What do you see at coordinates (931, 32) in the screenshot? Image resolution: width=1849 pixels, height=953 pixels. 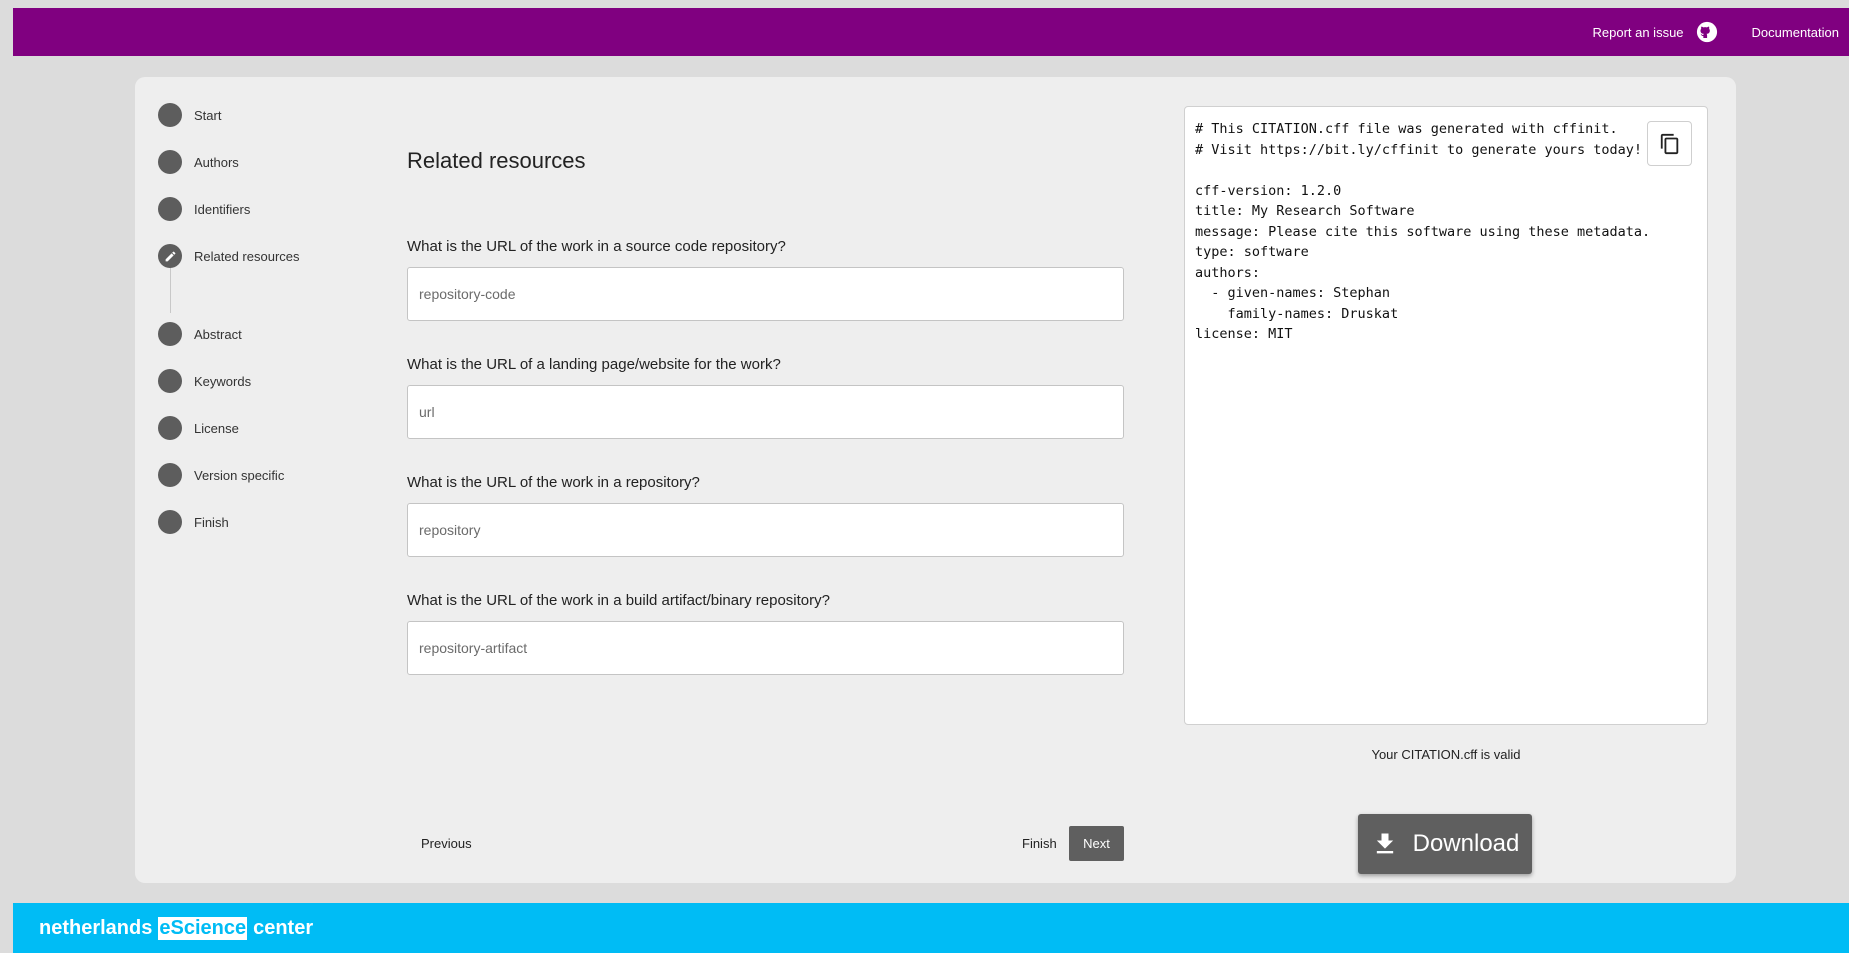 I see `top-bar: Report an issue Documentation` at bounding box center [931, 32].